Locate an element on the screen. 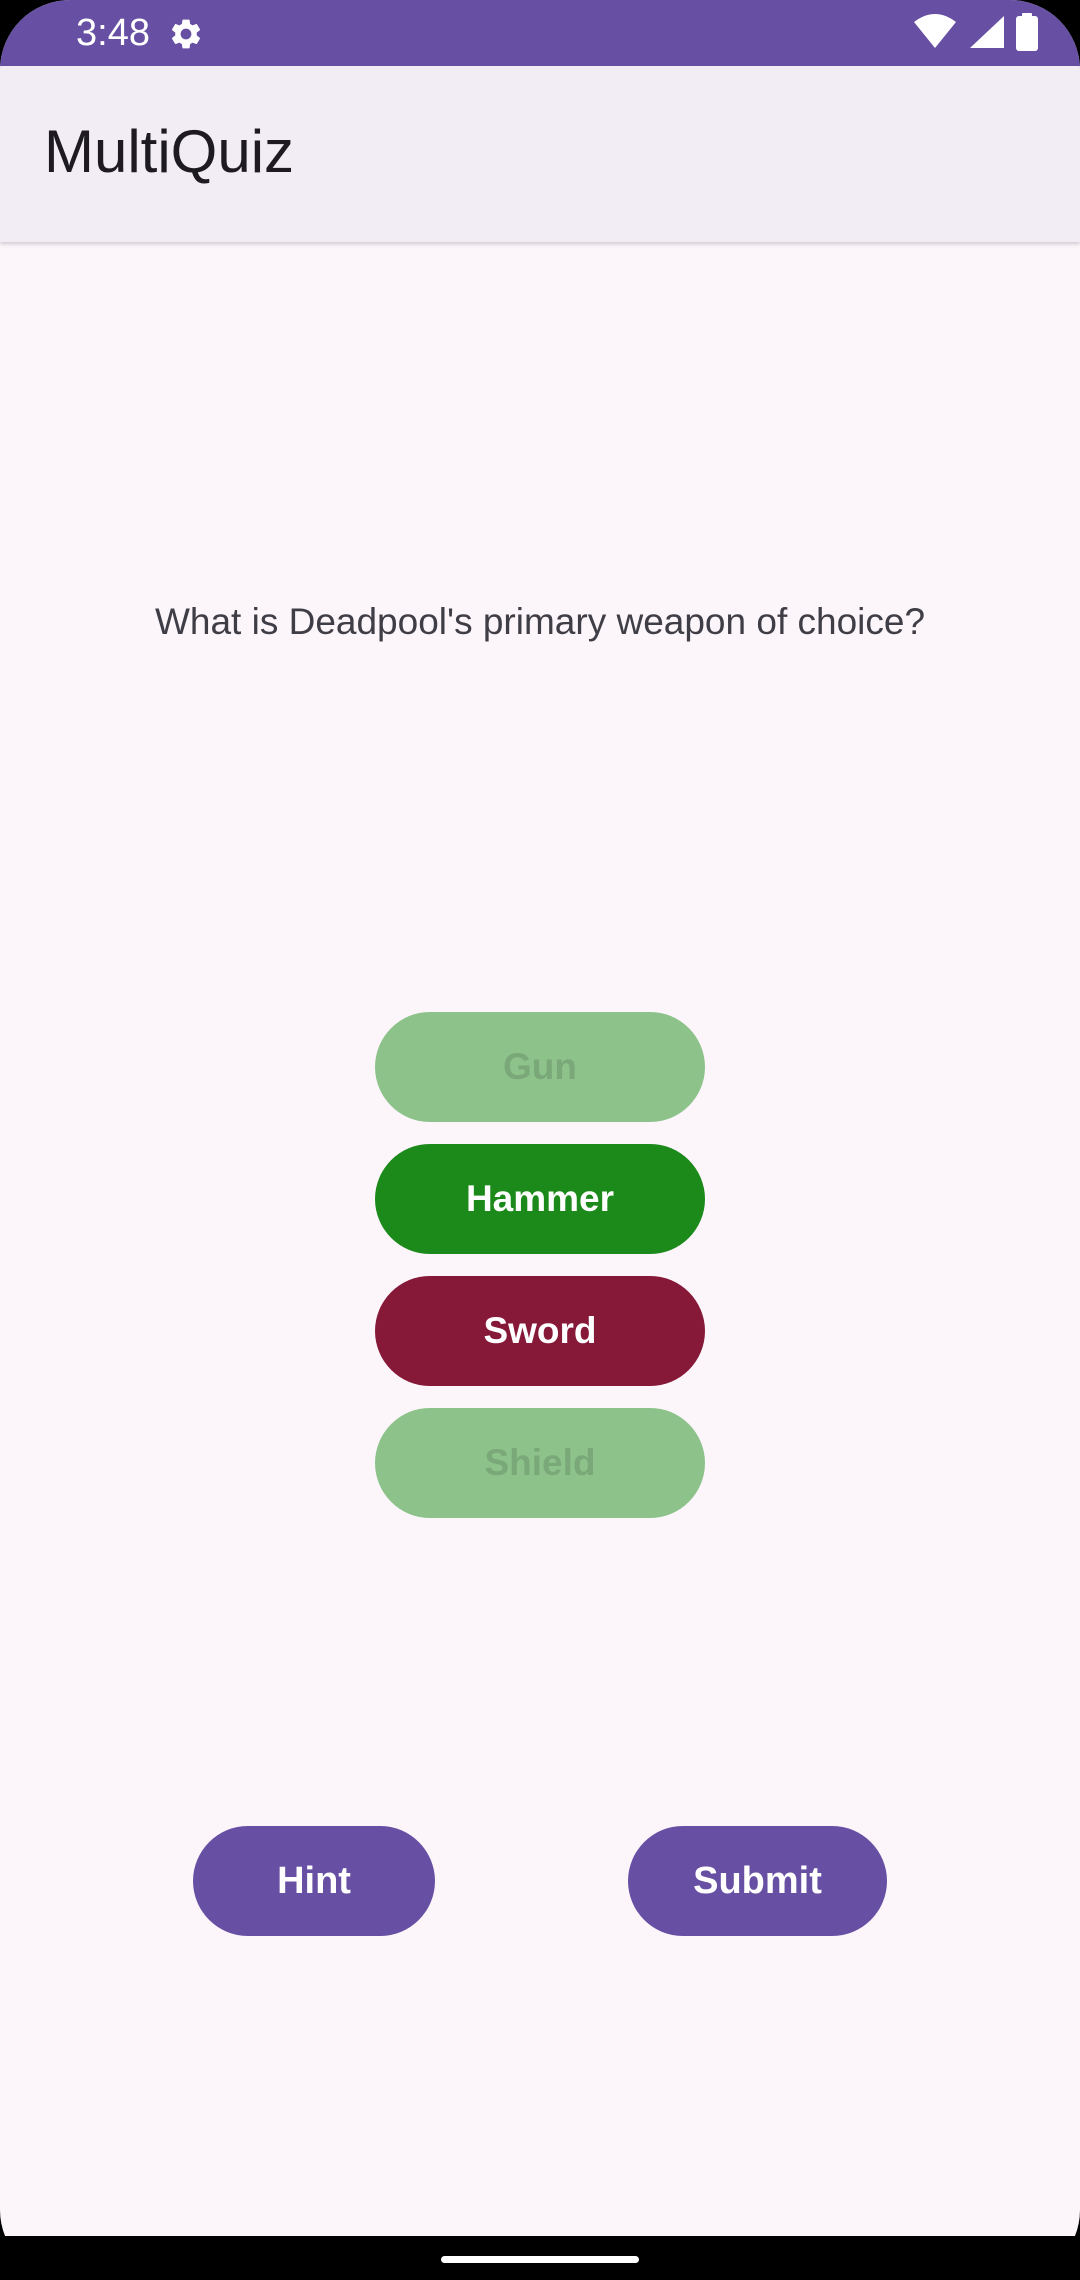  answer-button-sword: Sword is located at coordinates (540, 1331).